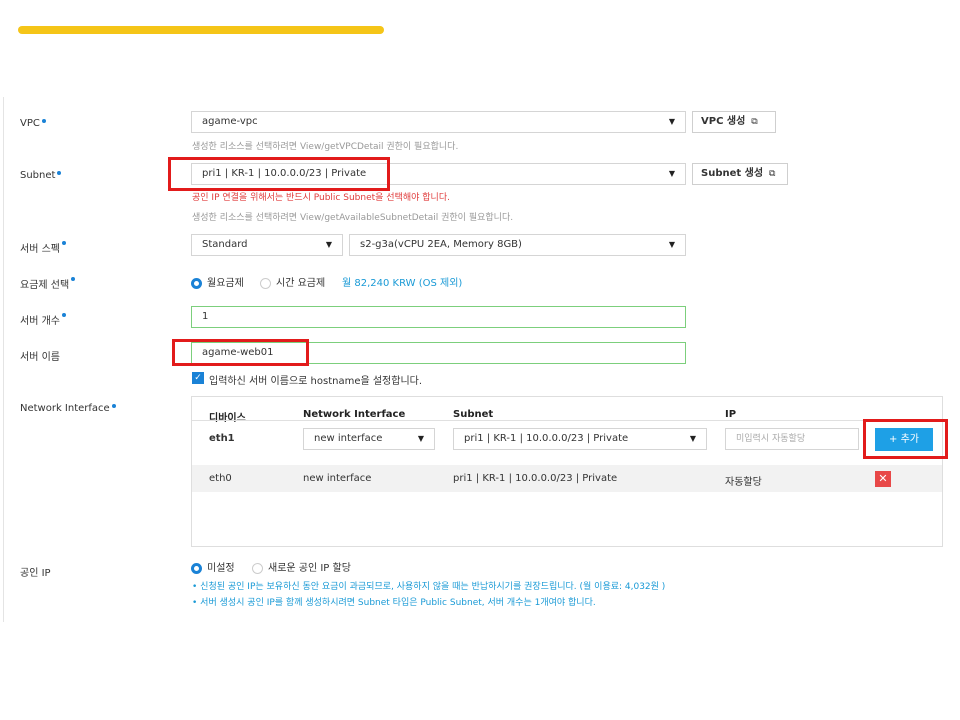  Describe the element at coordinates (337, 478) in the screenshot. I see `row-interface: new interface` at that location.